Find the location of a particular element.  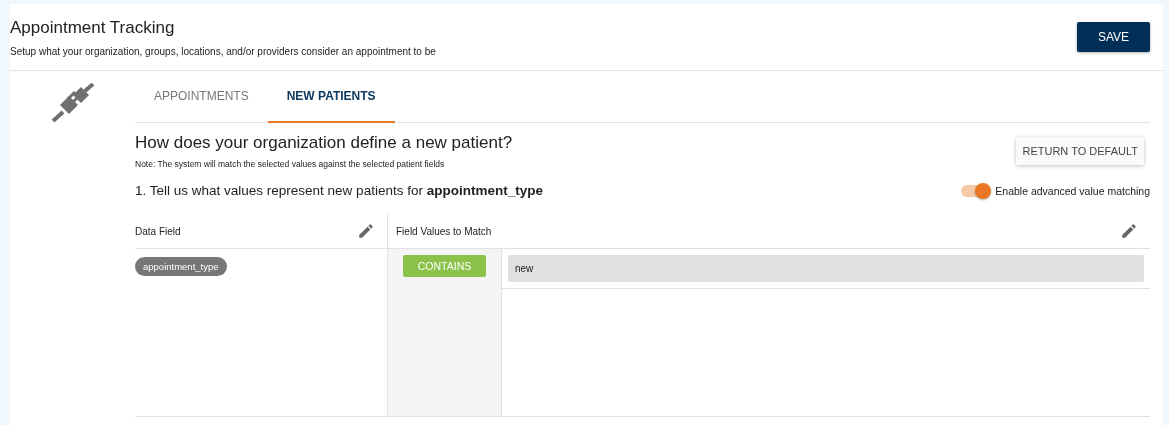

tab: APPOINTMENTS is located at coordinates (201, 97).